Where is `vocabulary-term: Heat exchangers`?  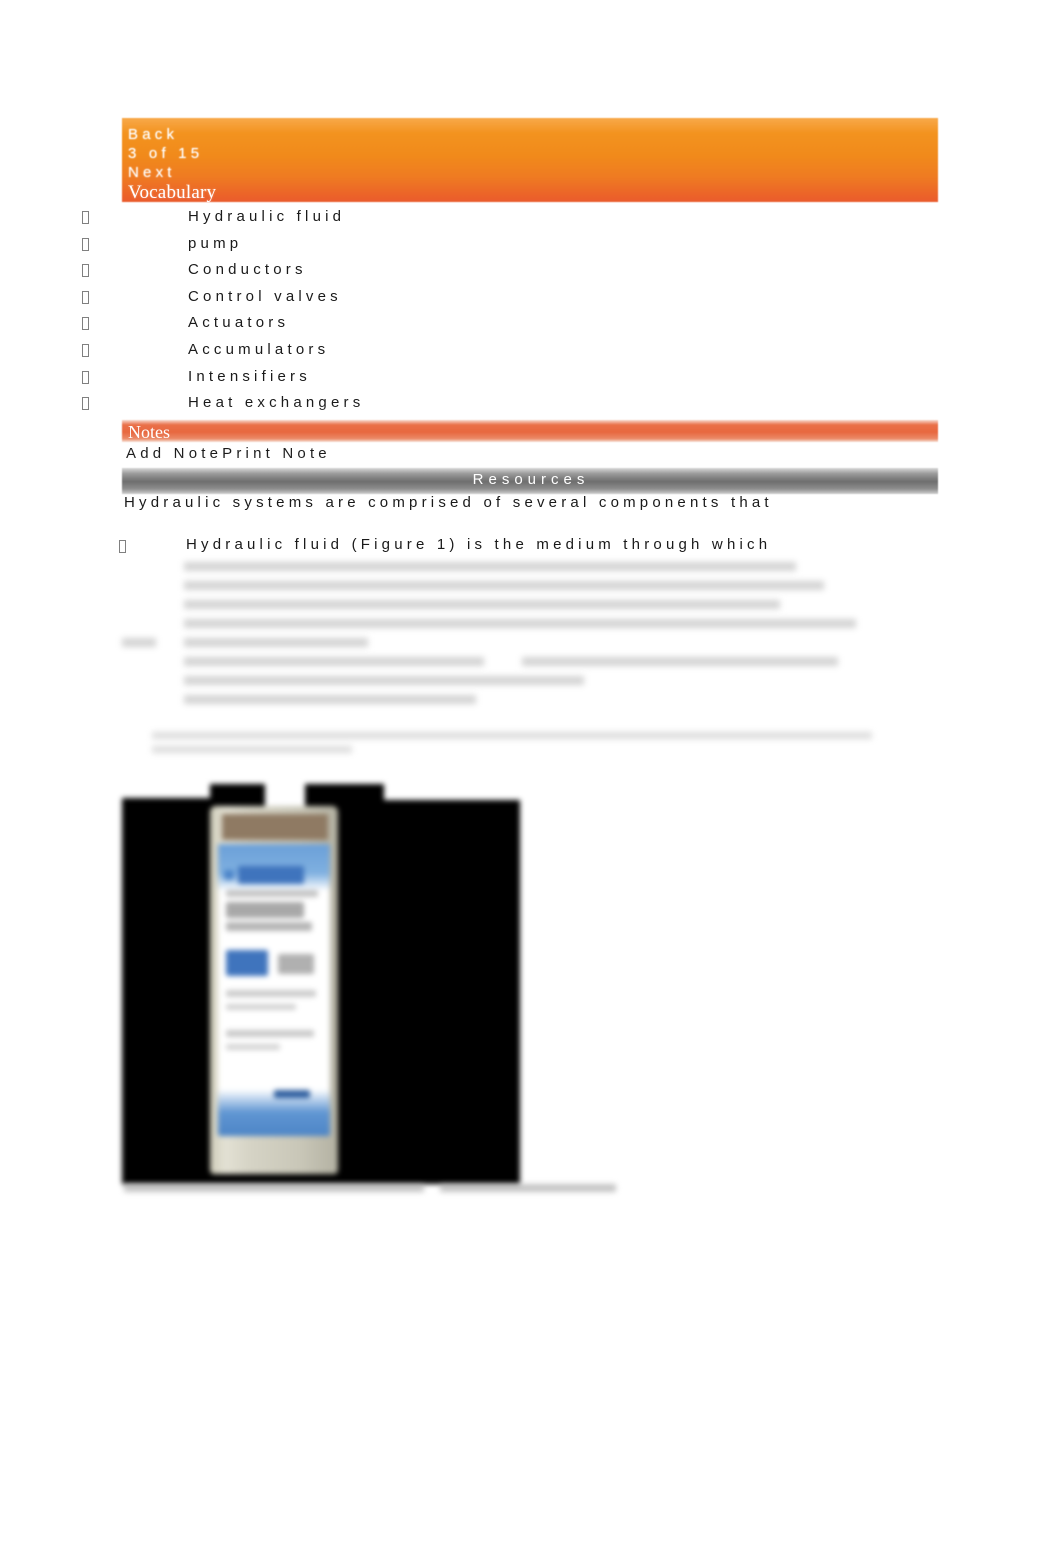 vocabulary-term: Heat exchangers is located at coordinates (276, 403).